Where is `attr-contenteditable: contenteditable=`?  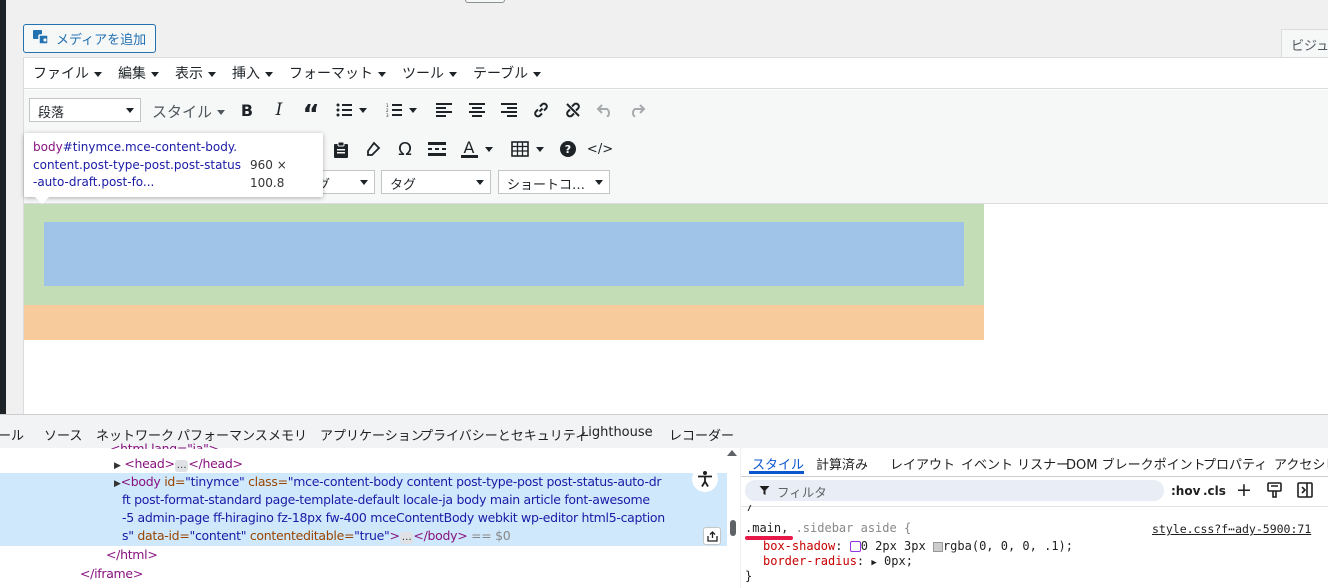 attr-contenteditable: contenteditable= is located at coordinates (300, 535).